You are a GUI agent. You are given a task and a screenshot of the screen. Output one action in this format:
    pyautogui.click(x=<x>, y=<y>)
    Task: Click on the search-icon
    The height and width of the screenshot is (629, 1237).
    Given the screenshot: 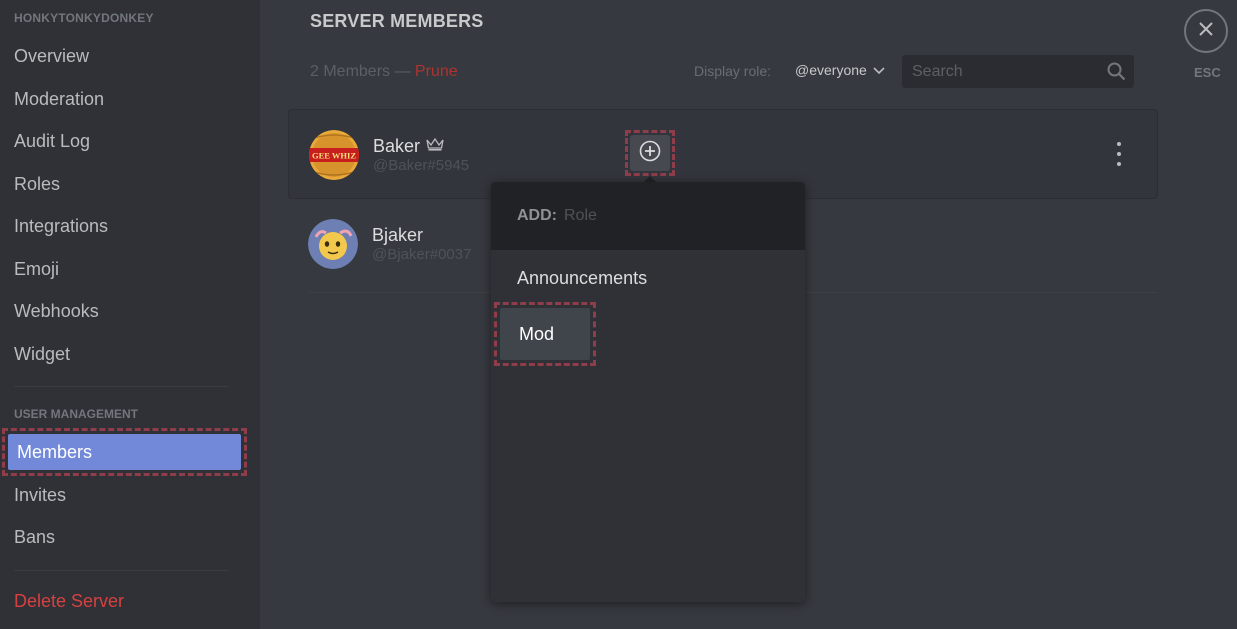 What is the action you would take?
    pyautogui.click(x=1116, y=74)
    